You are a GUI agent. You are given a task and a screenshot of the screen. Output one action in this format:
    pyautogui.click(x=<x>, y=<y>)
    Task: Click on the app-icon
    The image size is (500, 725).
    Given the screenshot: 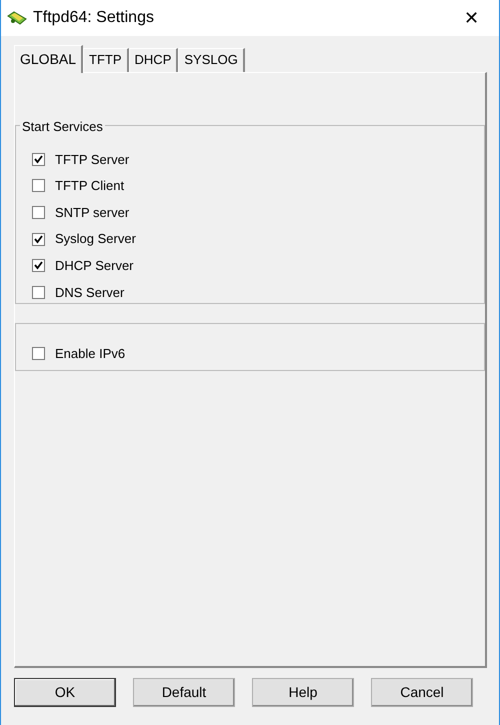 What is the action you would take?
    pyautogui.click(x=17, y=18)
    